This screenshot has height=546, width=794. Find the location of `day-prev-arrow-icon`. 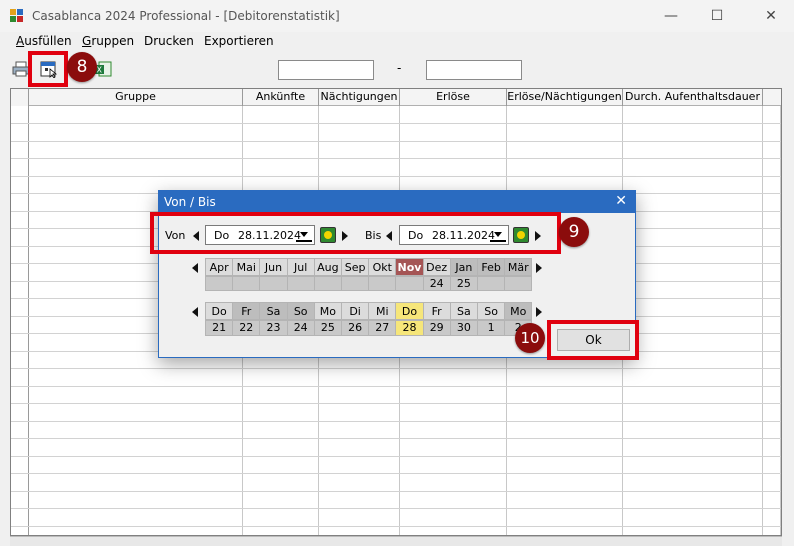

day-prev-arrow-icon is located at coordinates (195, 312).